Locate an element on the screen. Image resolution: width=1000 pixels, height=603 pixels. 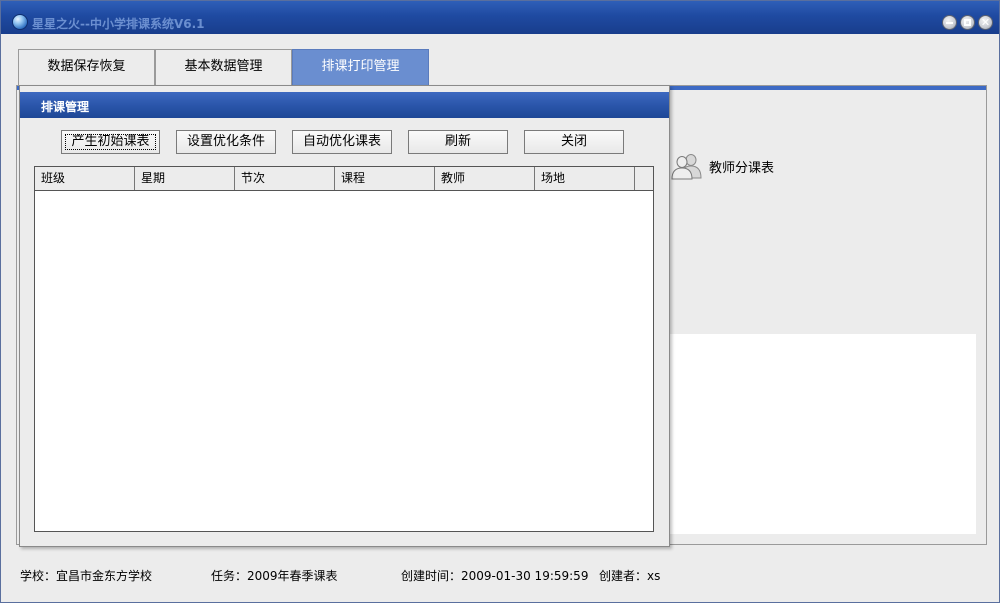
column-header-class: 班级 is located at coordinates (85, 178).